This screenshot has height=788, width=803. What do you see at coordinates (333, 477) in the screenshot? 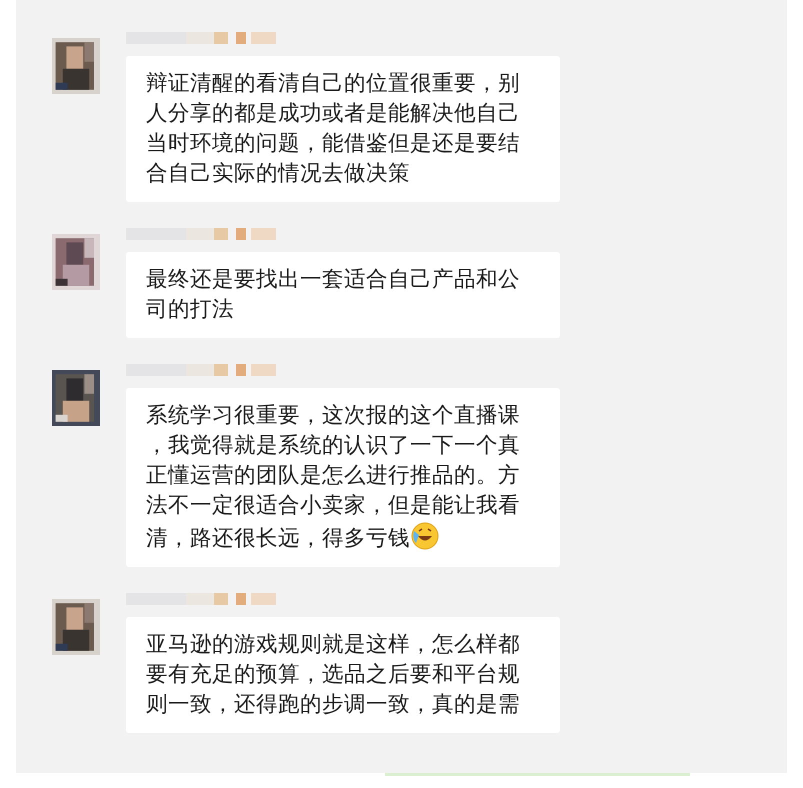
I see `message-text: 系统学习很重要，这次报的这个直播课，我觉得就是系统的认识了一下一个真正懂运营的团队是怎么进行推品的。方法不一定很适合小卖家，但是能让我看清，路还很长远，得多亏钱` at bounding box center [333, 477].